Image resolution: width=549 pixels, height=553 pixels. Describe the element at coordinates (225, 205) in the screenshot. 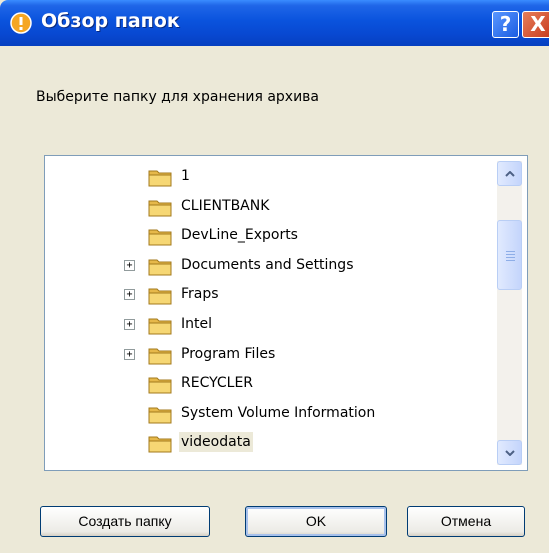

I see `tree-item-label: CLIENTBANK` at that location.